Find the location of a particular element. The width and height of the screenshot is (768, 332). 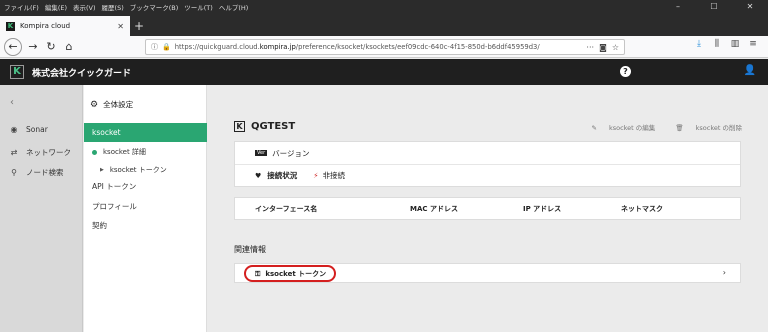

table-header: インターフェース名 MAC アドレス IP アドレス ネットマスク is located at coordinates (487, 209).